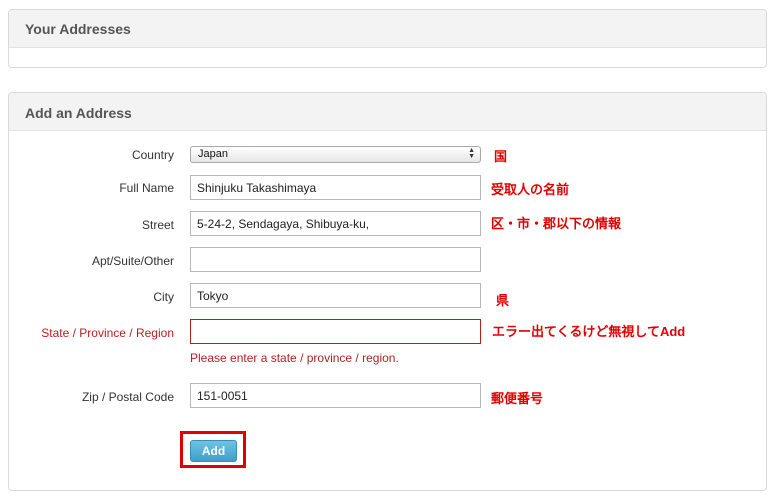 The width and height of the screenshot is (776, 501). What do you see at coordinates (335, 187) in the screenshot?
I see `full-name-field` at bounding box center [335, 187].